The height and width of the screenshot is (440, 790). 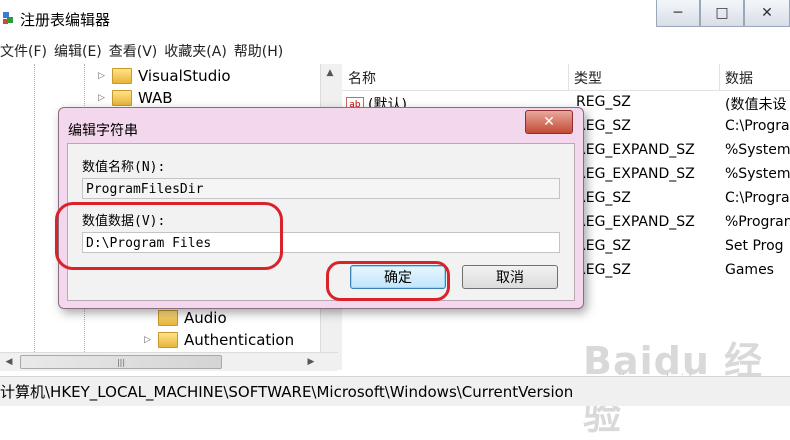 What do you see at coordinates (169, 236) in the screenshot?
I see `annotation-circle-data` at bounding box center [169, 236].